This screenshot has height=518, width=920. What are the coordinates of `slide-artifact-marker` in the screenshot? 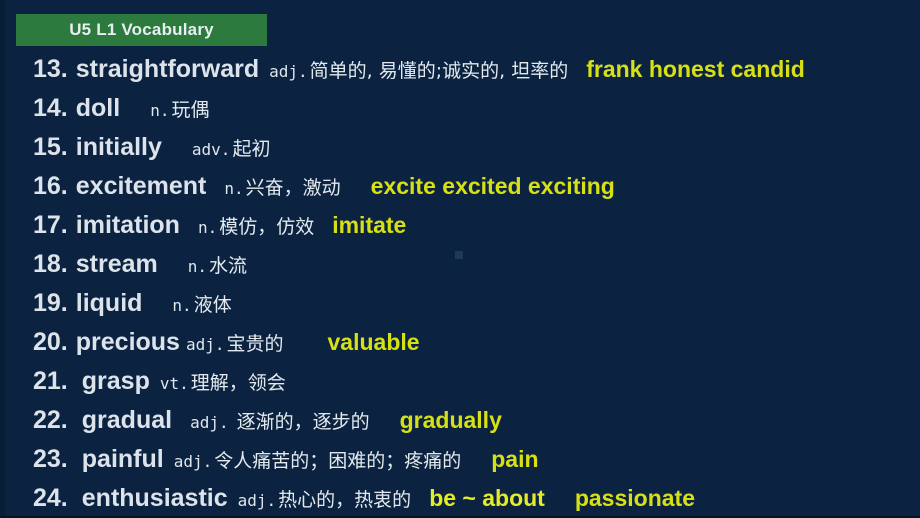 It's located at (459, 255).